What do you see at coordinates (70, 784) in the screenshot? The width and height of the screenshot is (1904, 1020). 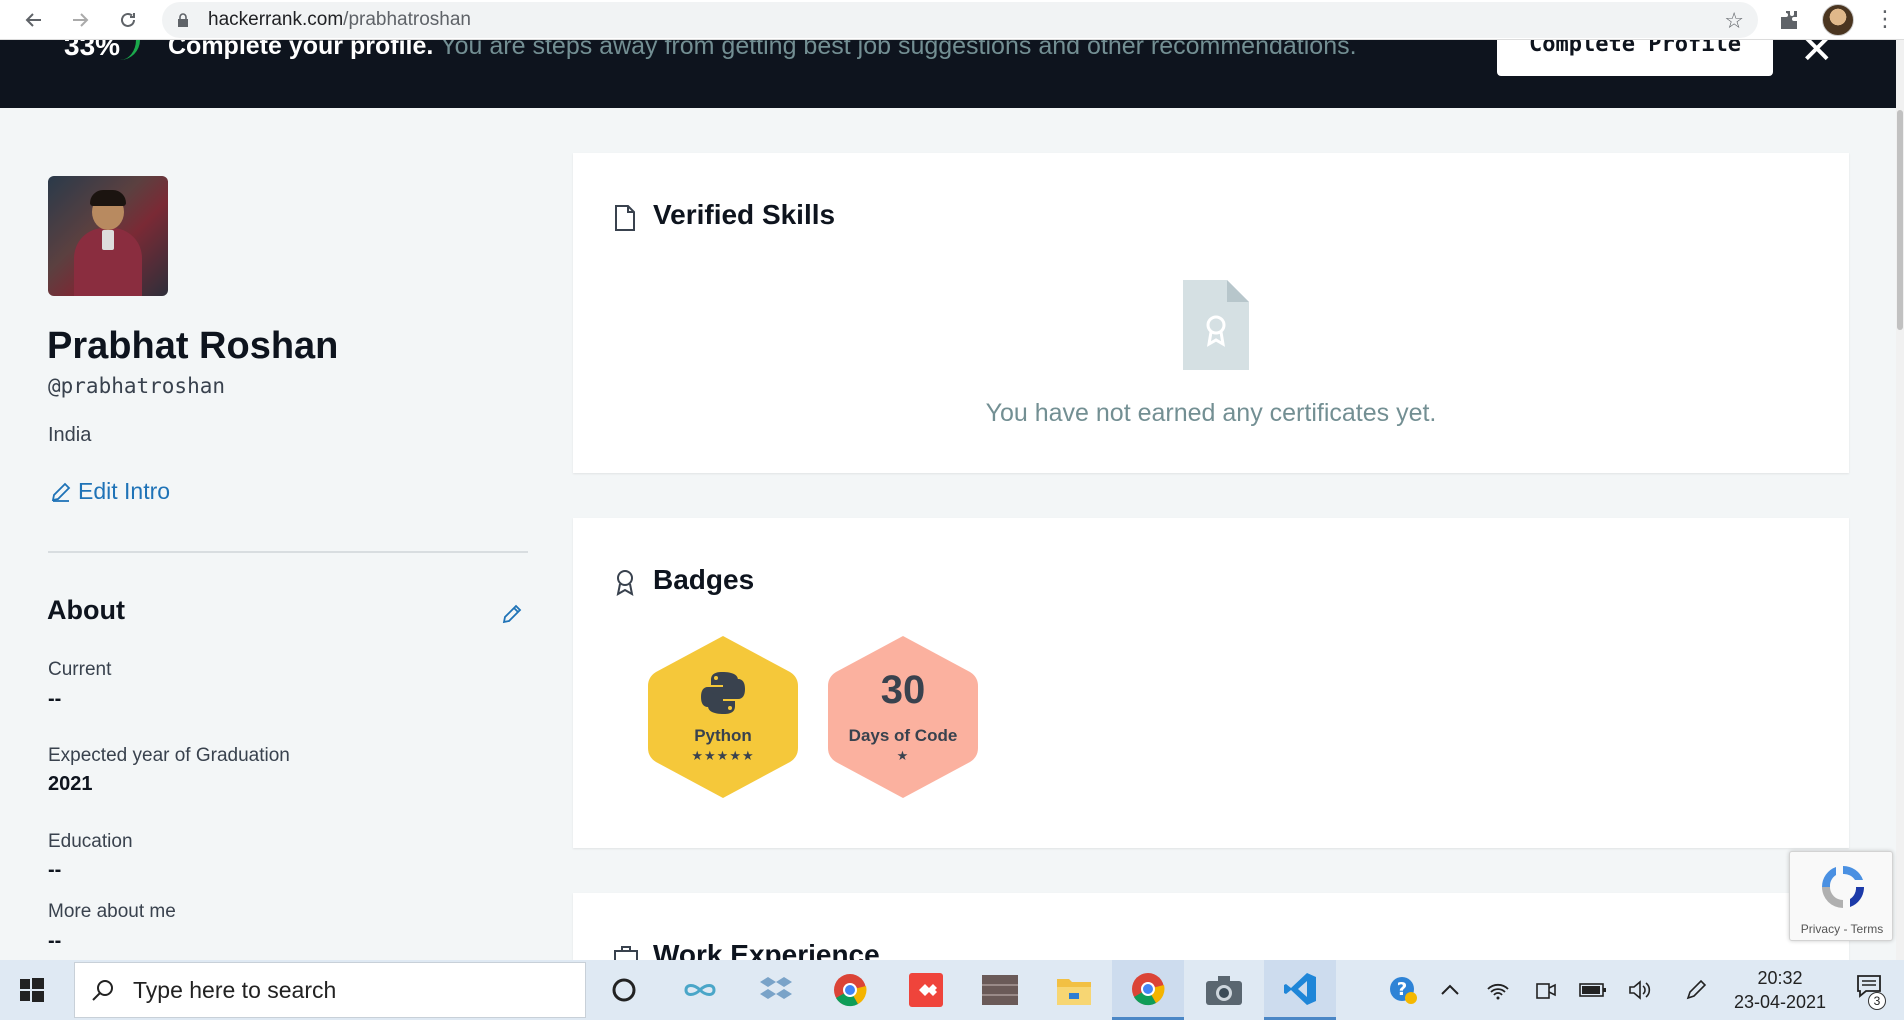 I see `about-field-value: 2021` at bounding box center [70, 784].